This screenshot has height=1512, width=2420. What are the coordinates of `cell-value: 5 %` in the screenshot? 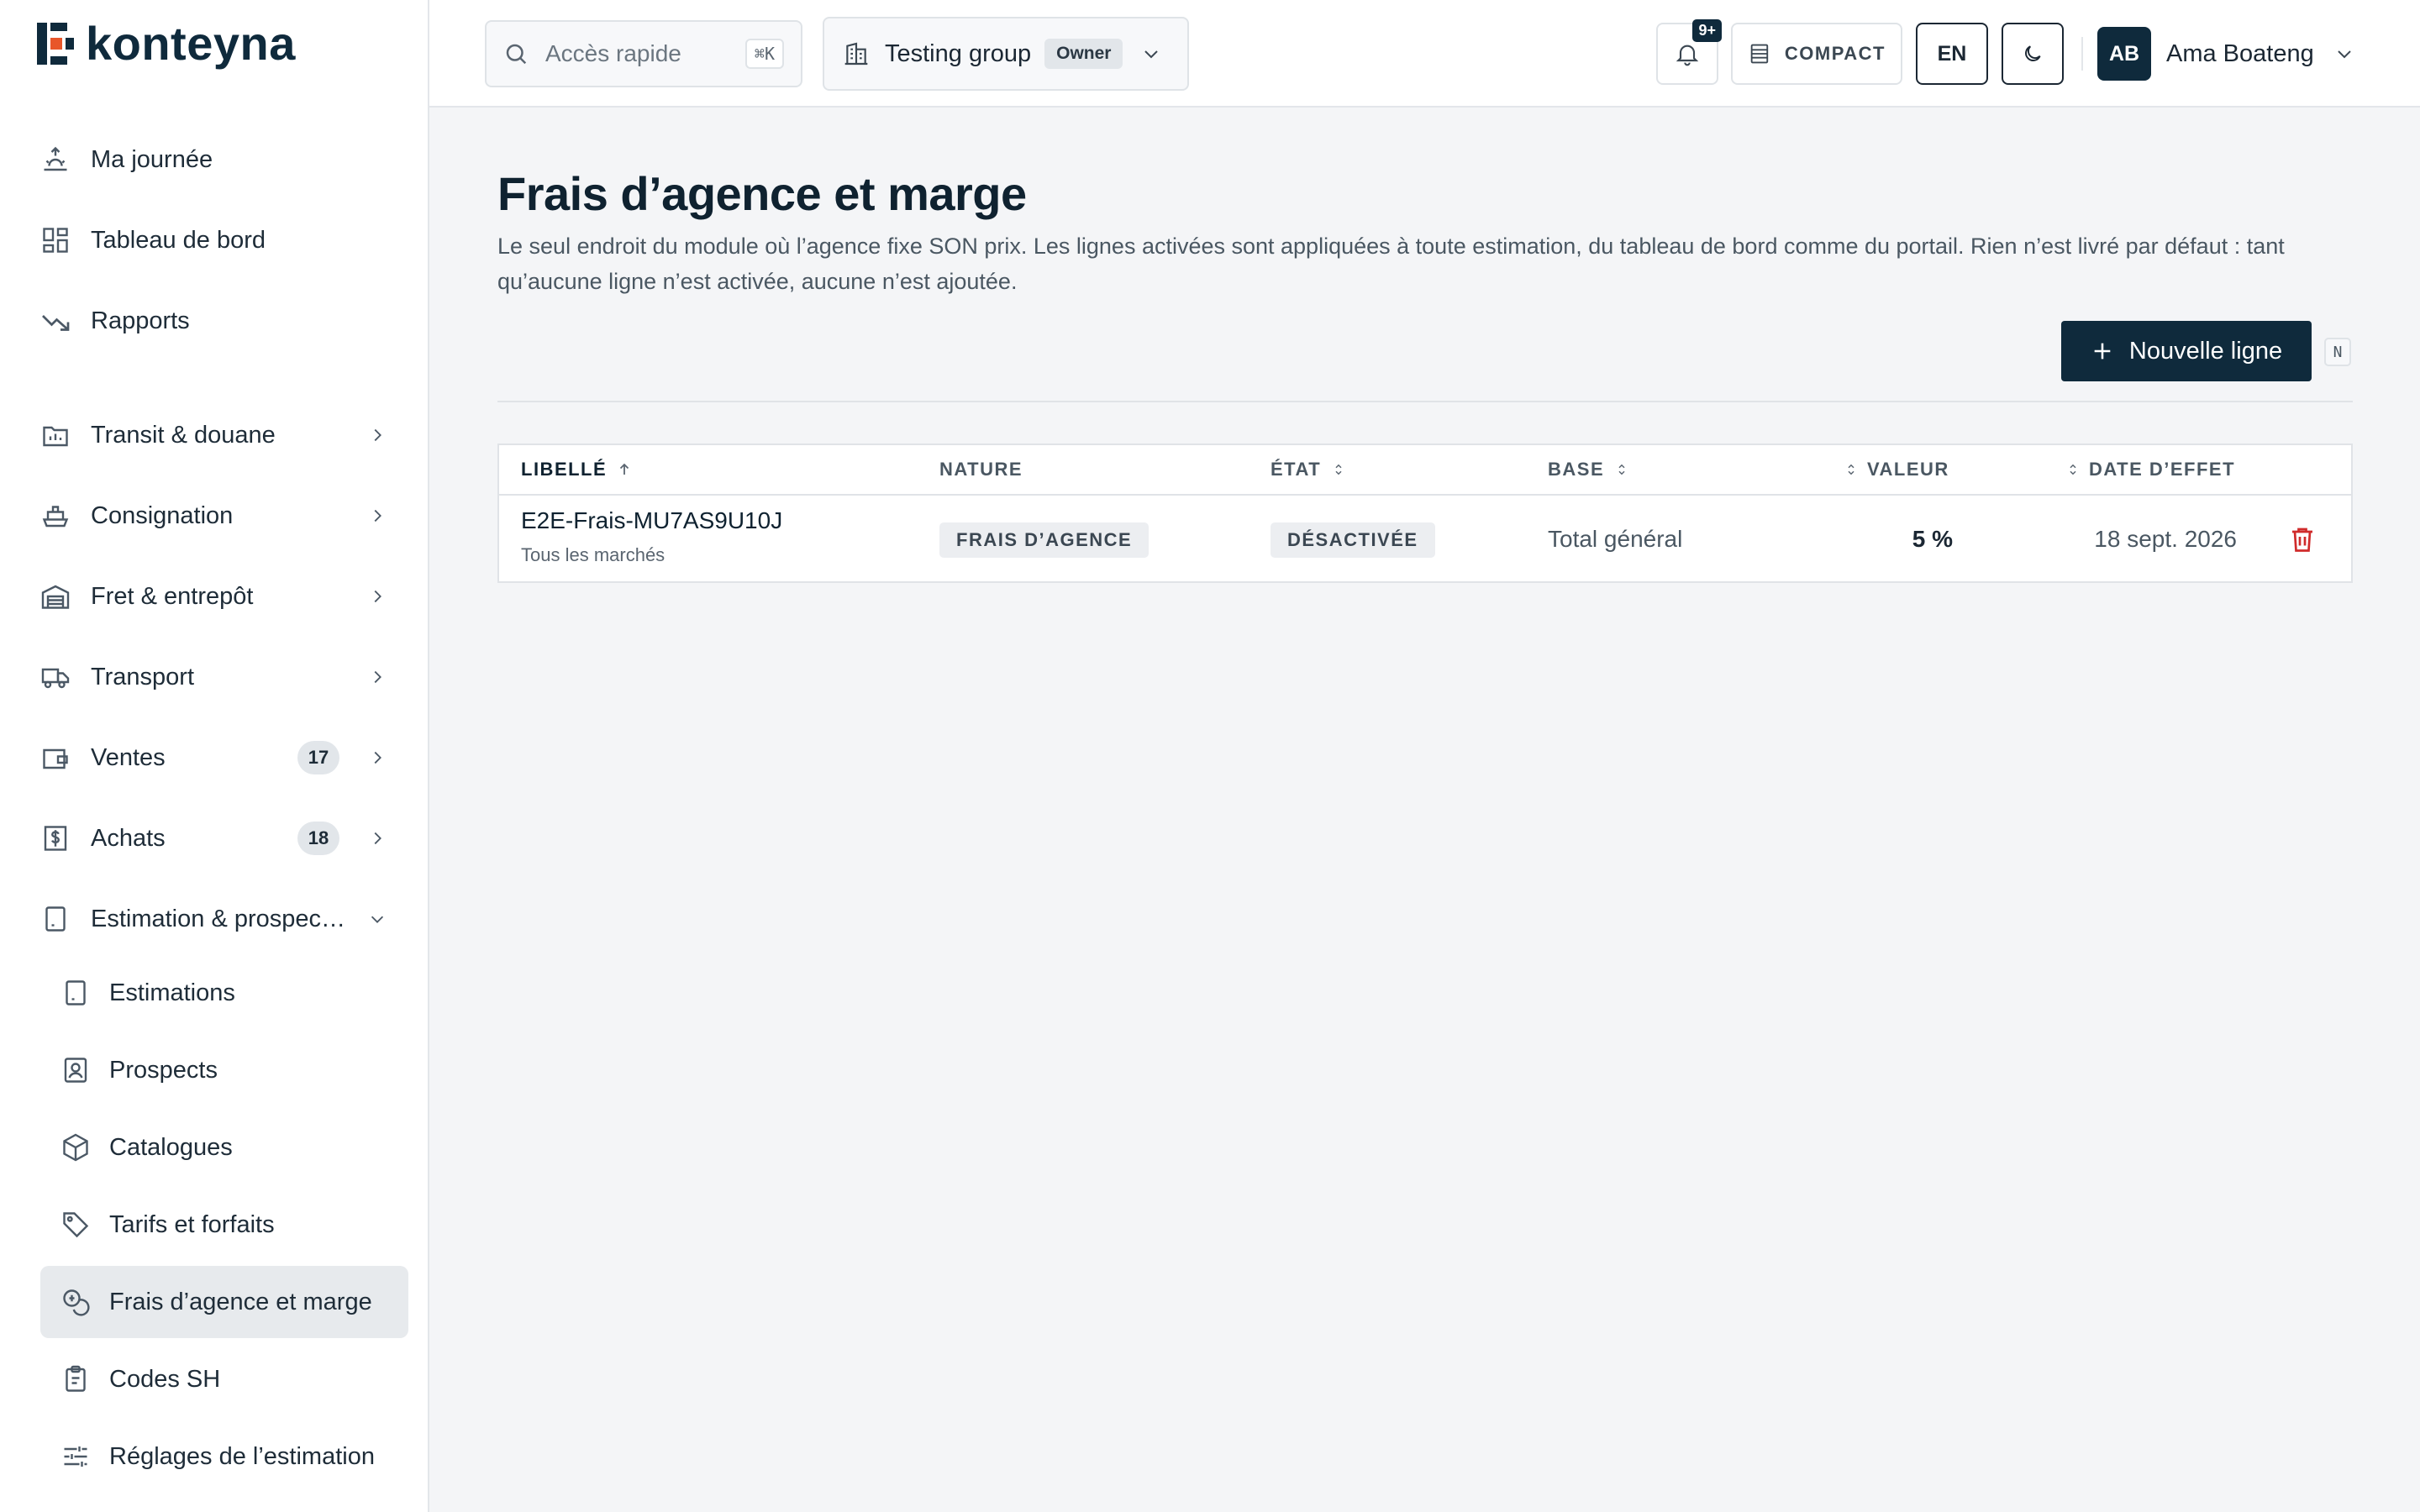 It's located at (1932, 539).